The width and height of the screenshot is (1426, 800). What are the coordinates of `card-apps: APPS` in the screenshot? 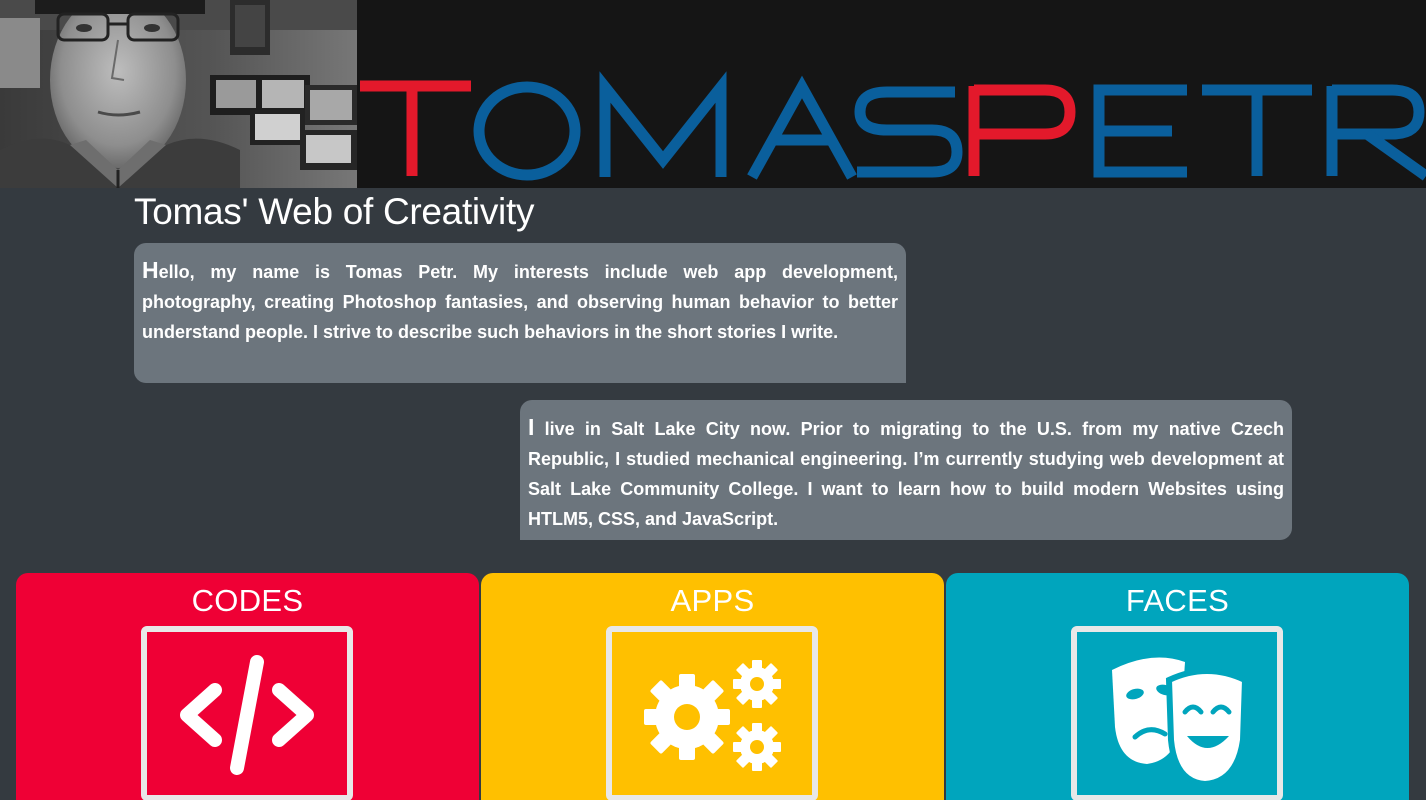 It's located at (712, 686).